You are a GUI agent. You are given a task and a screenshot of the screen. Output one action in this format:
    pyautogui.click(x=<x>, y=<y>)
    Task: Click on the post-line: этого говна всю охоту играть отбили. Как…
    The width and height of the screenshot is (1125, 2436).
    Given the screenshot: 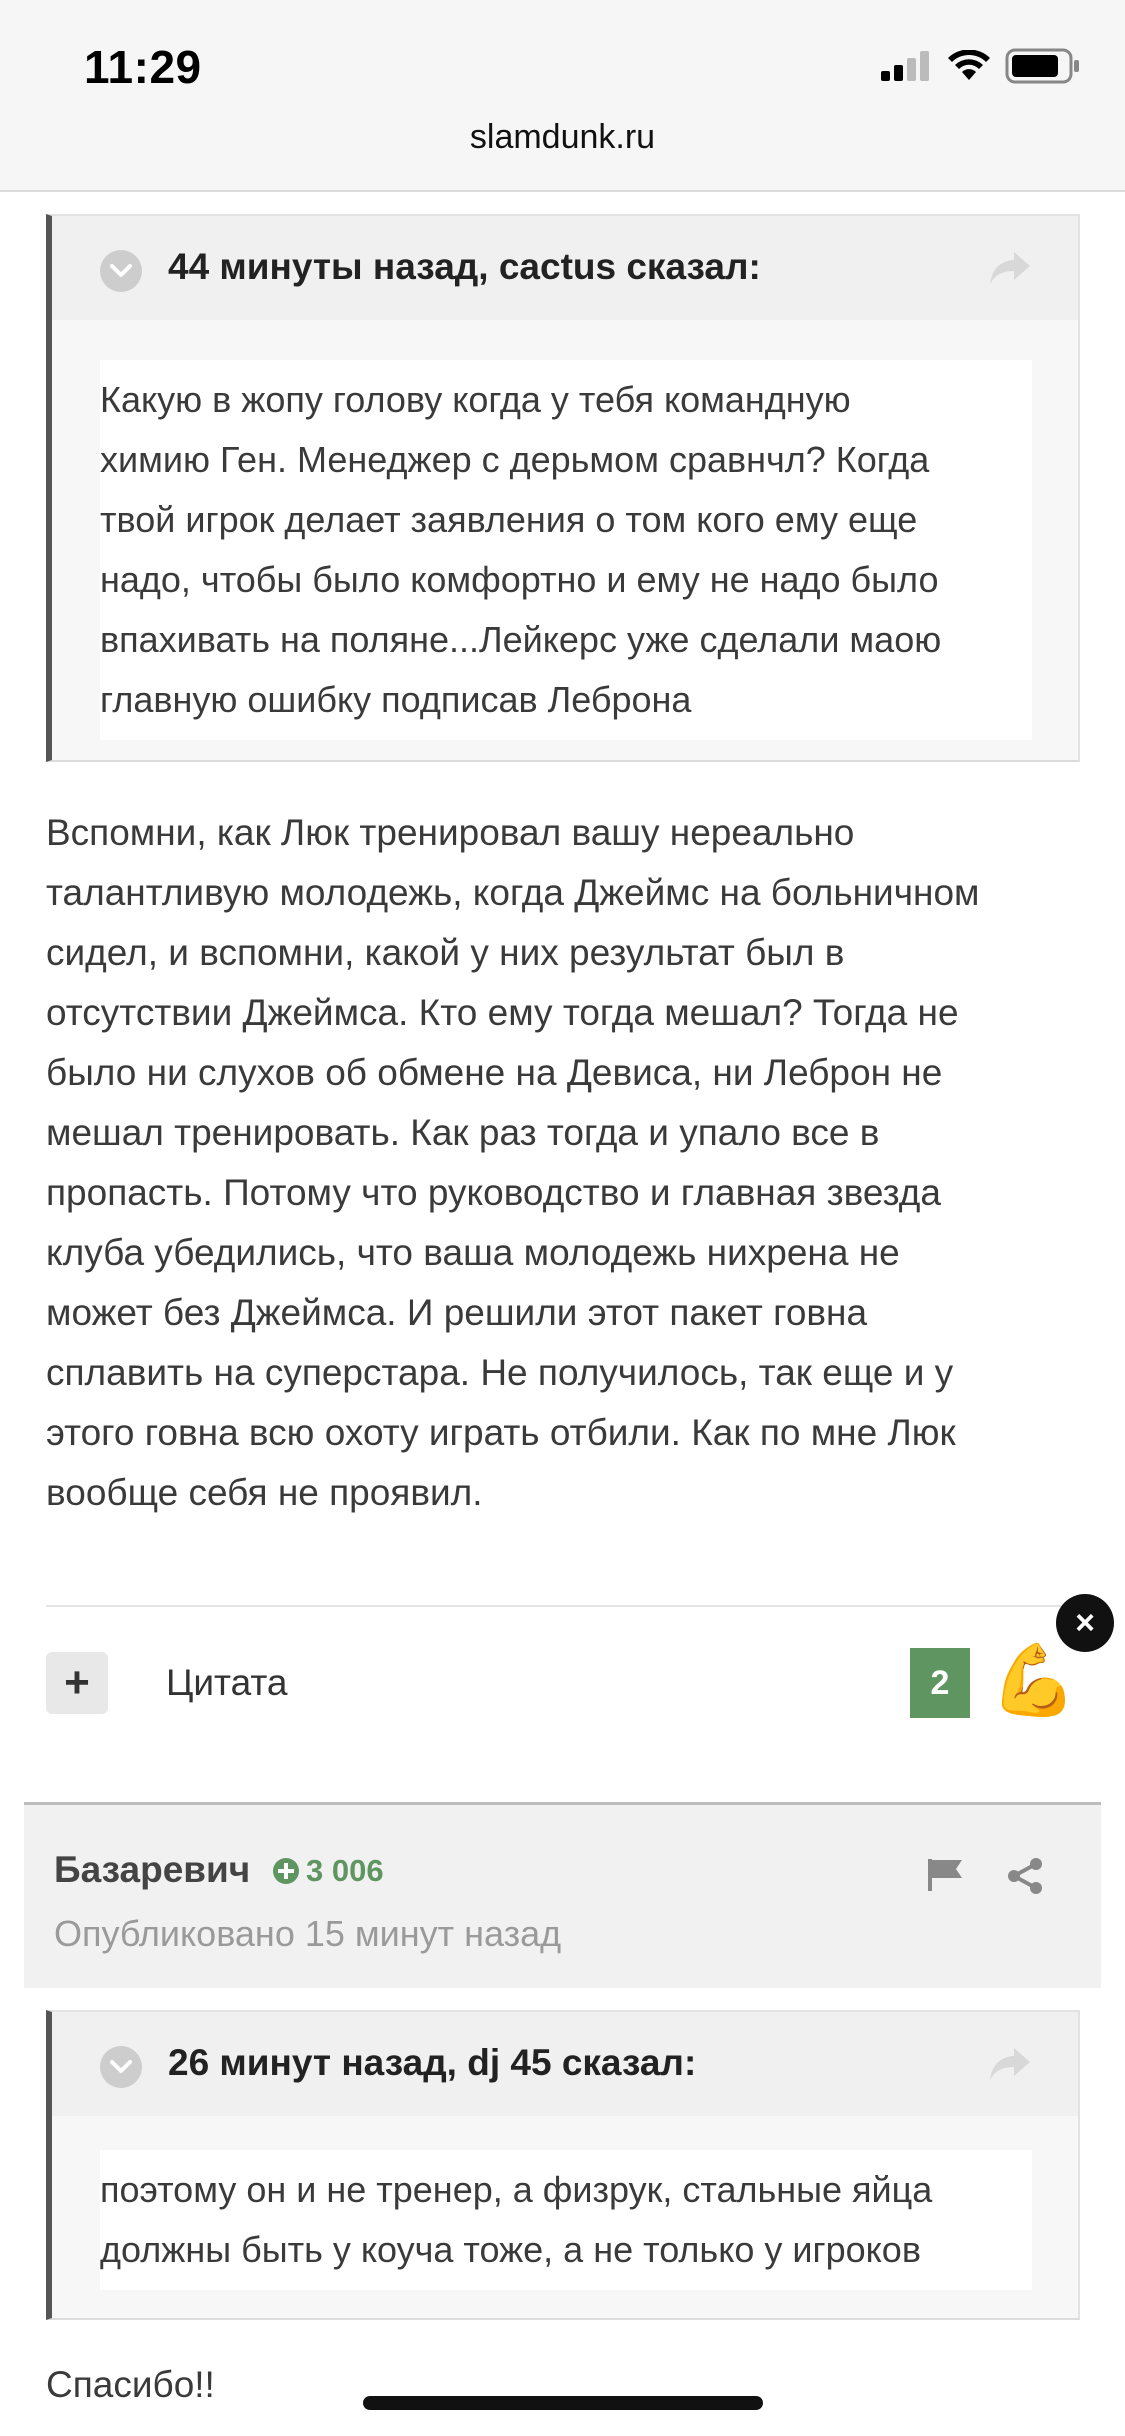 What is the action you would take?
    pyautogui.click(x=501, y=1432)
    